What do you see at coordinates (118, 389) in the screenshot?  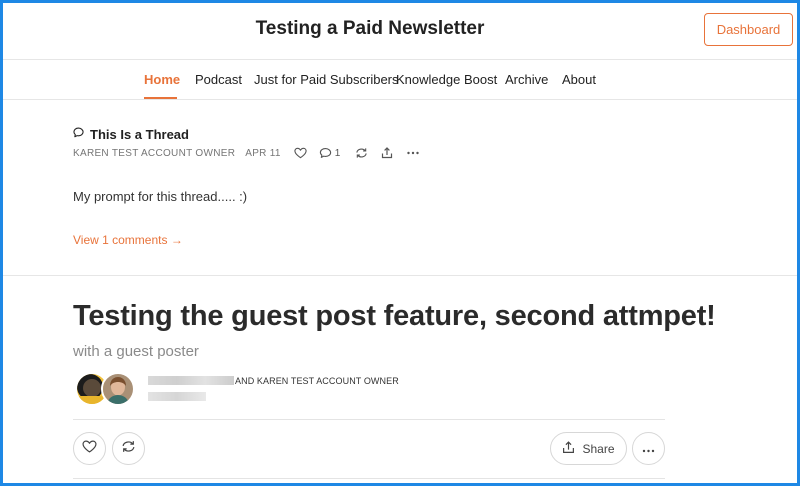 I see `owner-avatar` at bounding box center [118, 389].